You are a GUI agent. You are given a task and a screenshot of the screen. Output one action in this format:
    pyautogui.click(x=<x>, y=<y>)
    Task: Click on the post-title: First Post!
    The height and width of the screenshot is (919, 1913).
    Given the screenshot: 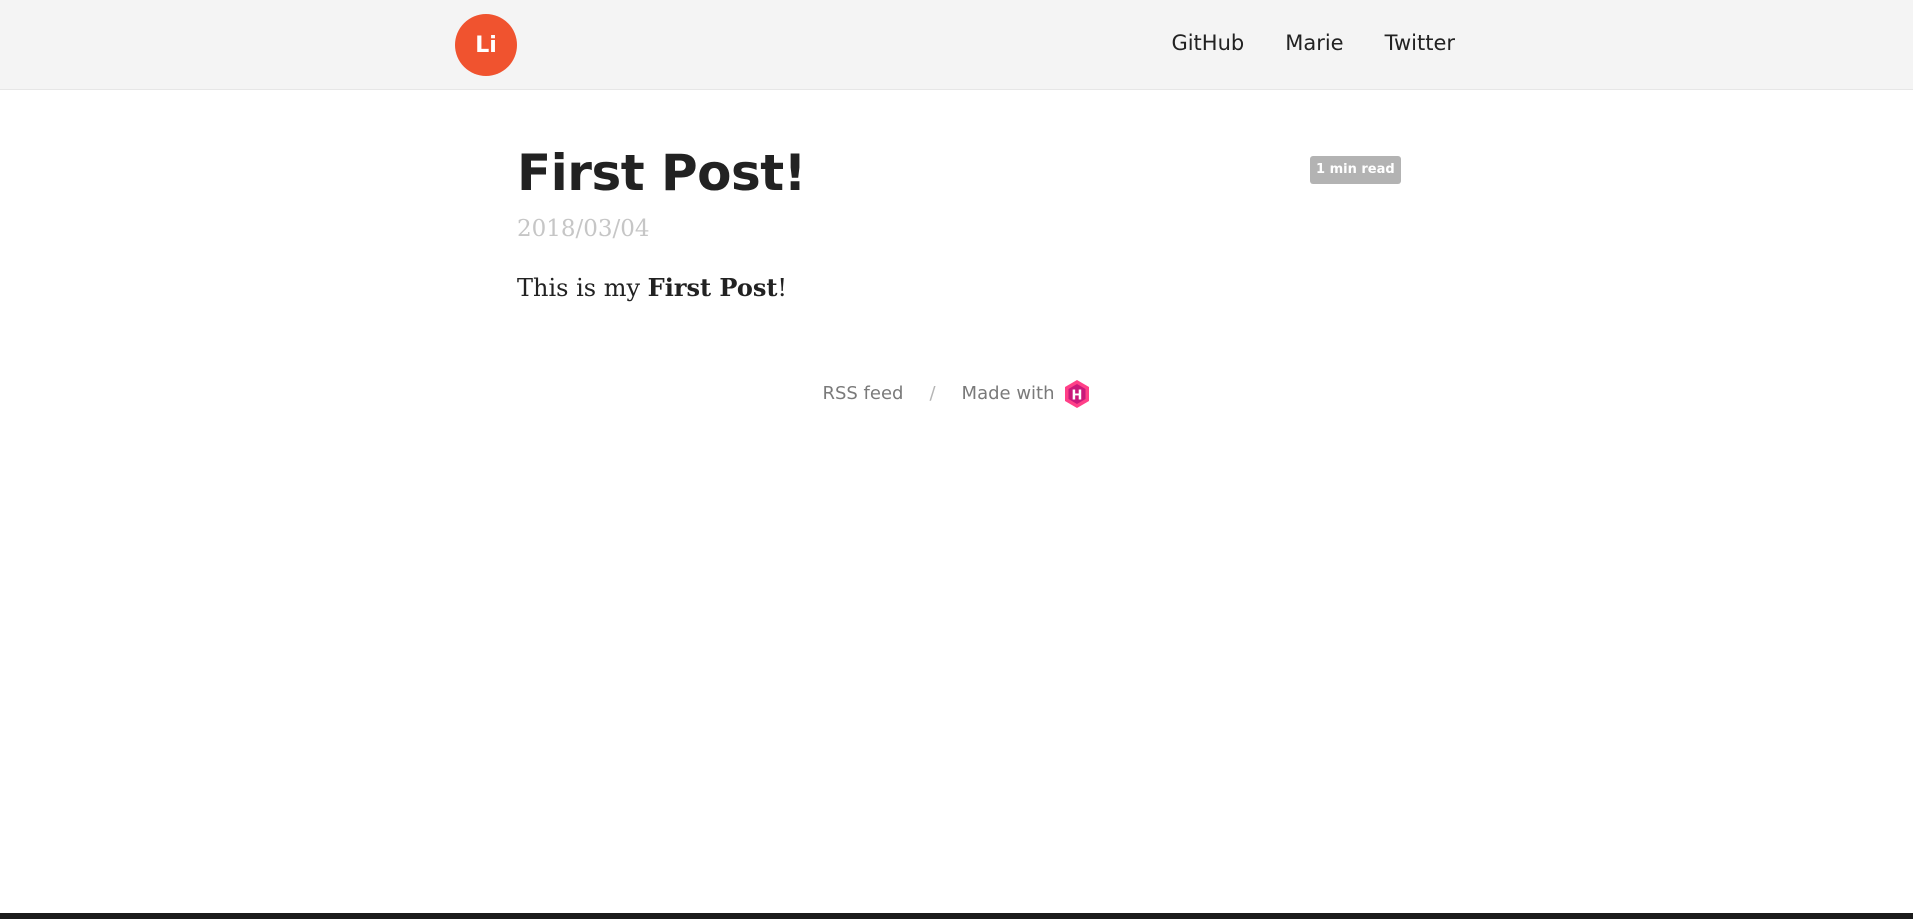 What is the action you would take?
    pyautogui.click(x=661, y=173)
    